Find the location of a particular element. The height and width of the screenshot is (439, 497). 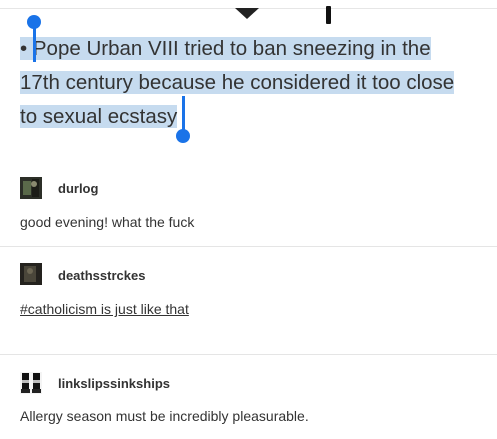

selection-end-knob is located at coordinates (183, 136).